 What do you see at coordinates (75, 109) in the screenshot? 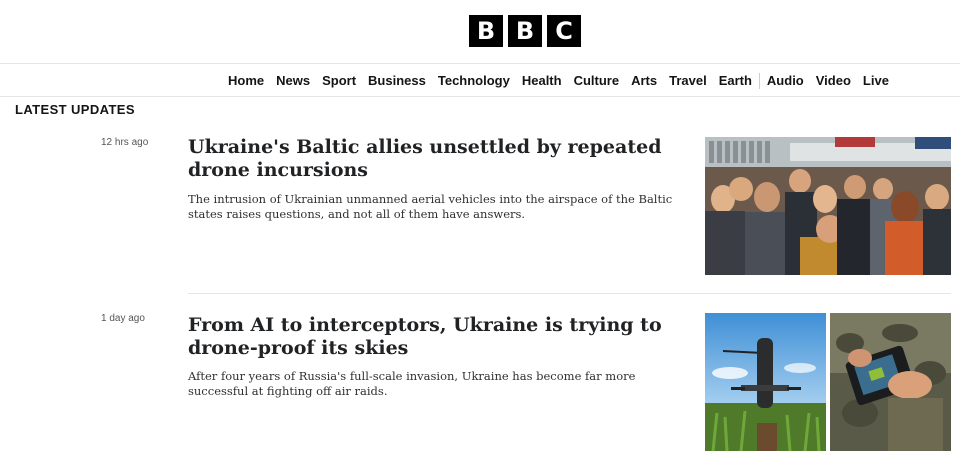
I see `section-title: LATEST UPDATES` at bounding box center [75, 109].